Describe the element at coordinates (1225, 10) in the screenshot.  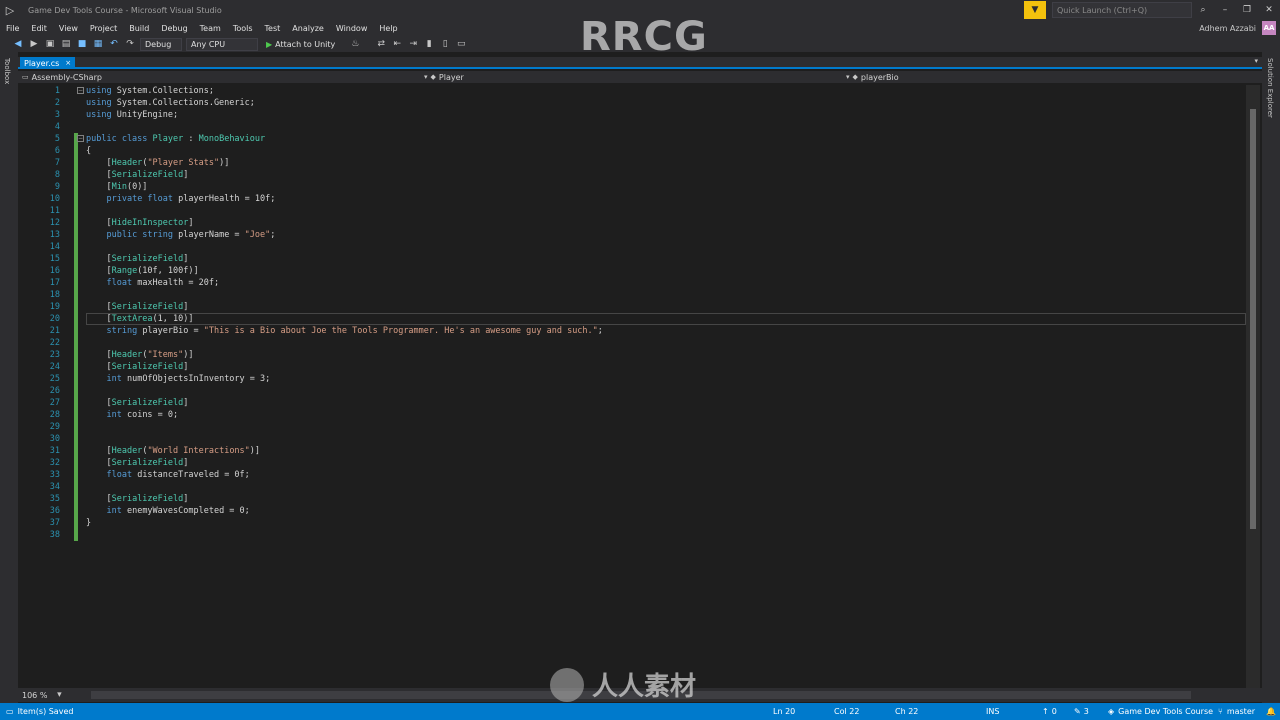
I see `minimize-icon: –` at that location.